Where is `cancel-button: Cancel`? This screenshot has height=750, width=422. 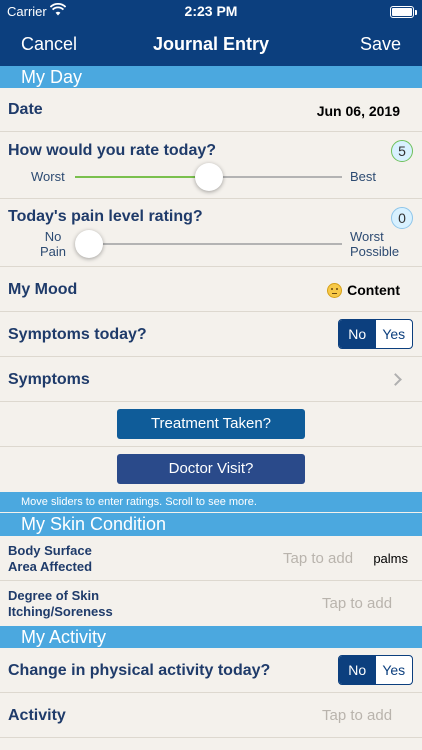 cancel-button: Cancel is located at coordinates (49, 44).